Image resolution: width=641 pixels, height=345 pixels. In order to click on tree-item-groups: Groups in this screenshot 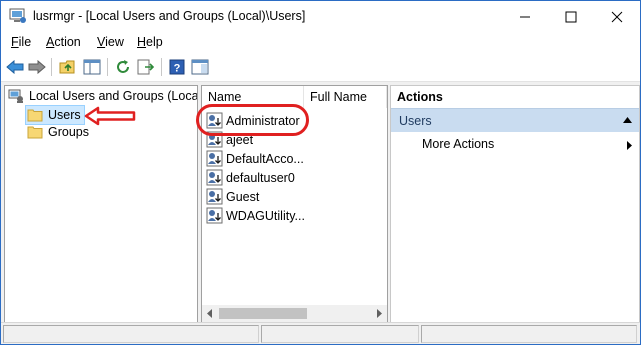, I will do `click(57, 132)`.